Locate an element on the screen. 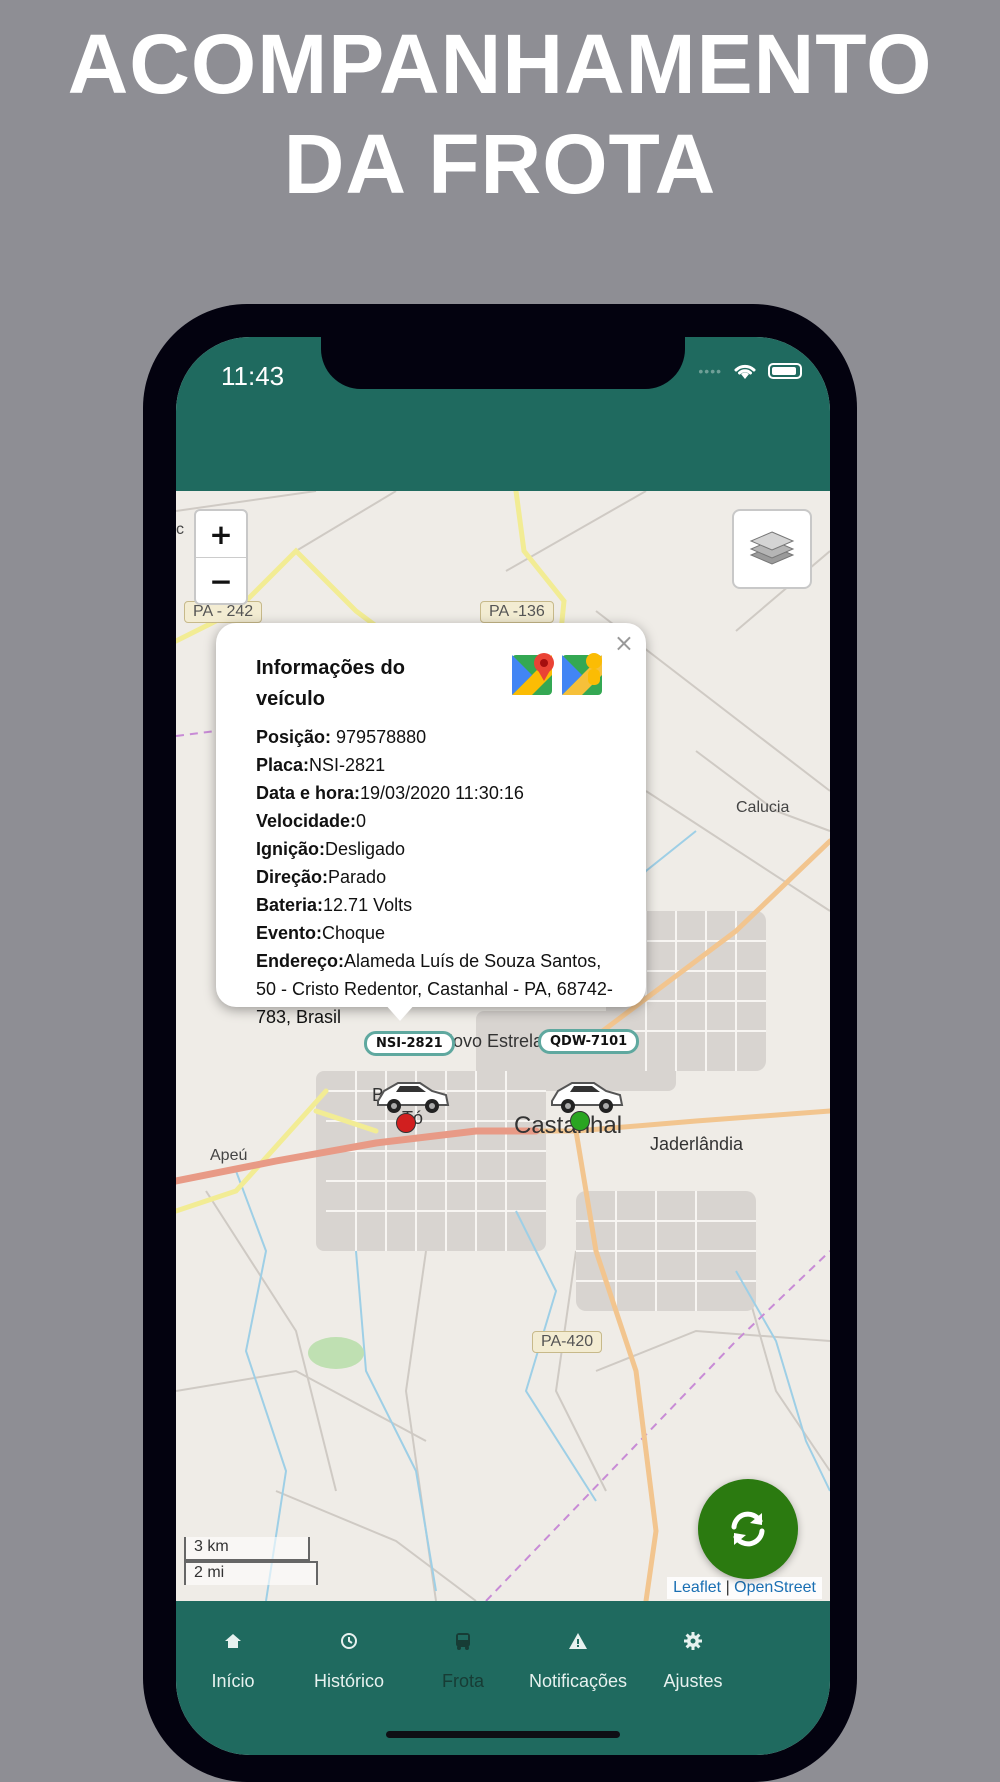 The image size is (1000, 1782). road-label-pa136: PA -136 is located at coordinates (517, 612).